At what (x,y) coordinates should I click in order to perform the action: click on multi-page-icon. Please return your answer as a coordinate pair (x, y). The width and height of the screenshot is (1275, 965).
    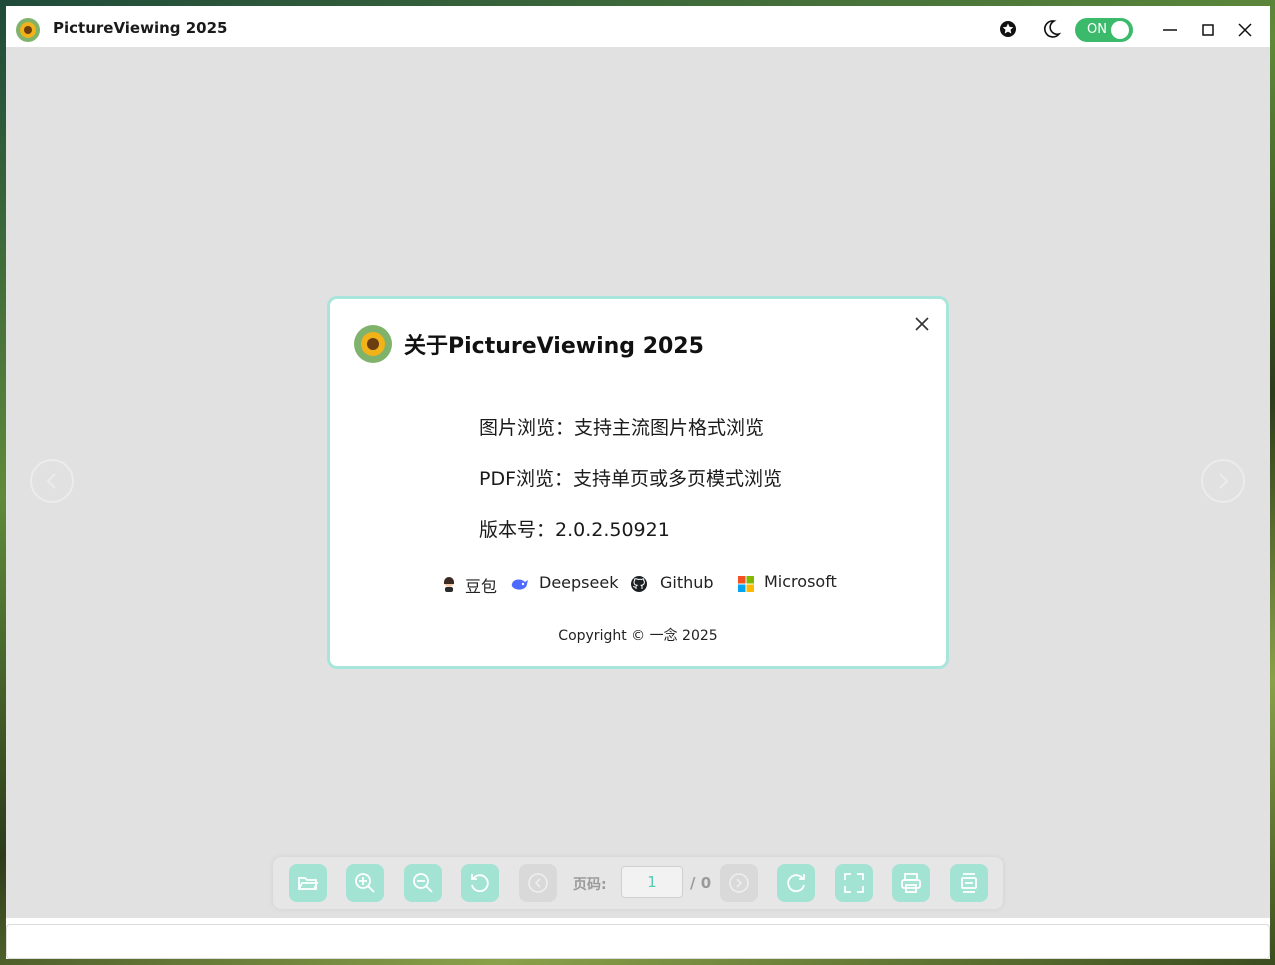
    Looking at the image, I should click on (969, 883).